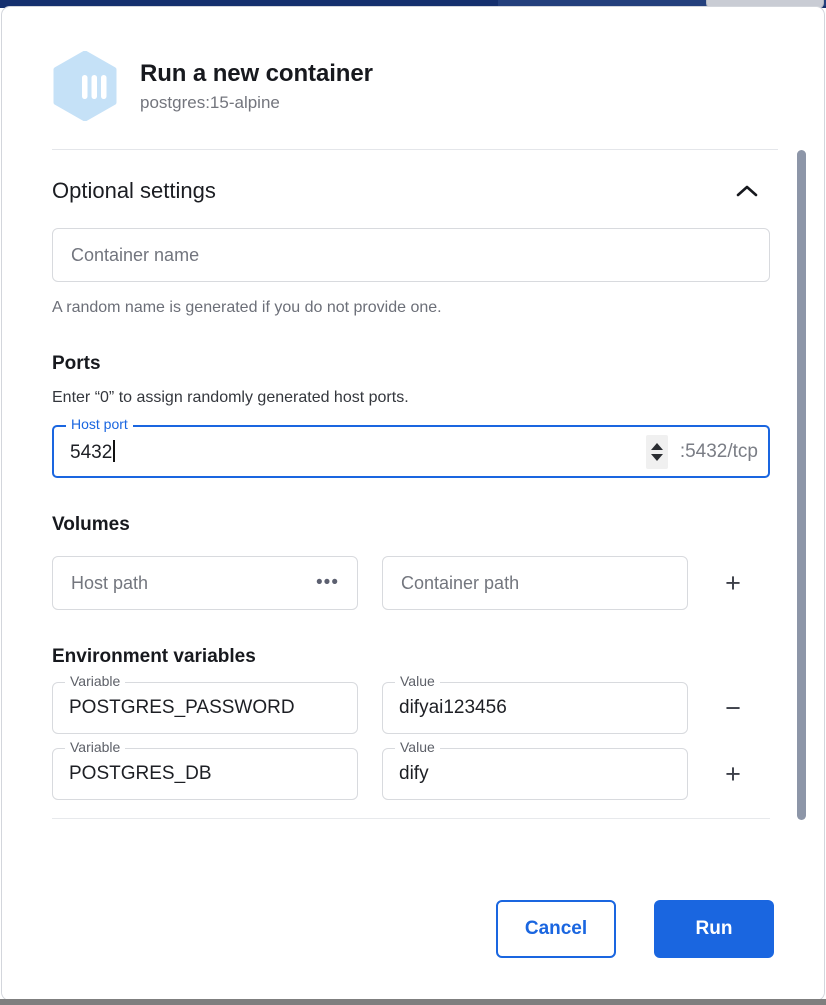 The height and width of the screenshot is (1005, 826). I want to click on volumes-row: Host path ••• Container path +, so click(414, 583).